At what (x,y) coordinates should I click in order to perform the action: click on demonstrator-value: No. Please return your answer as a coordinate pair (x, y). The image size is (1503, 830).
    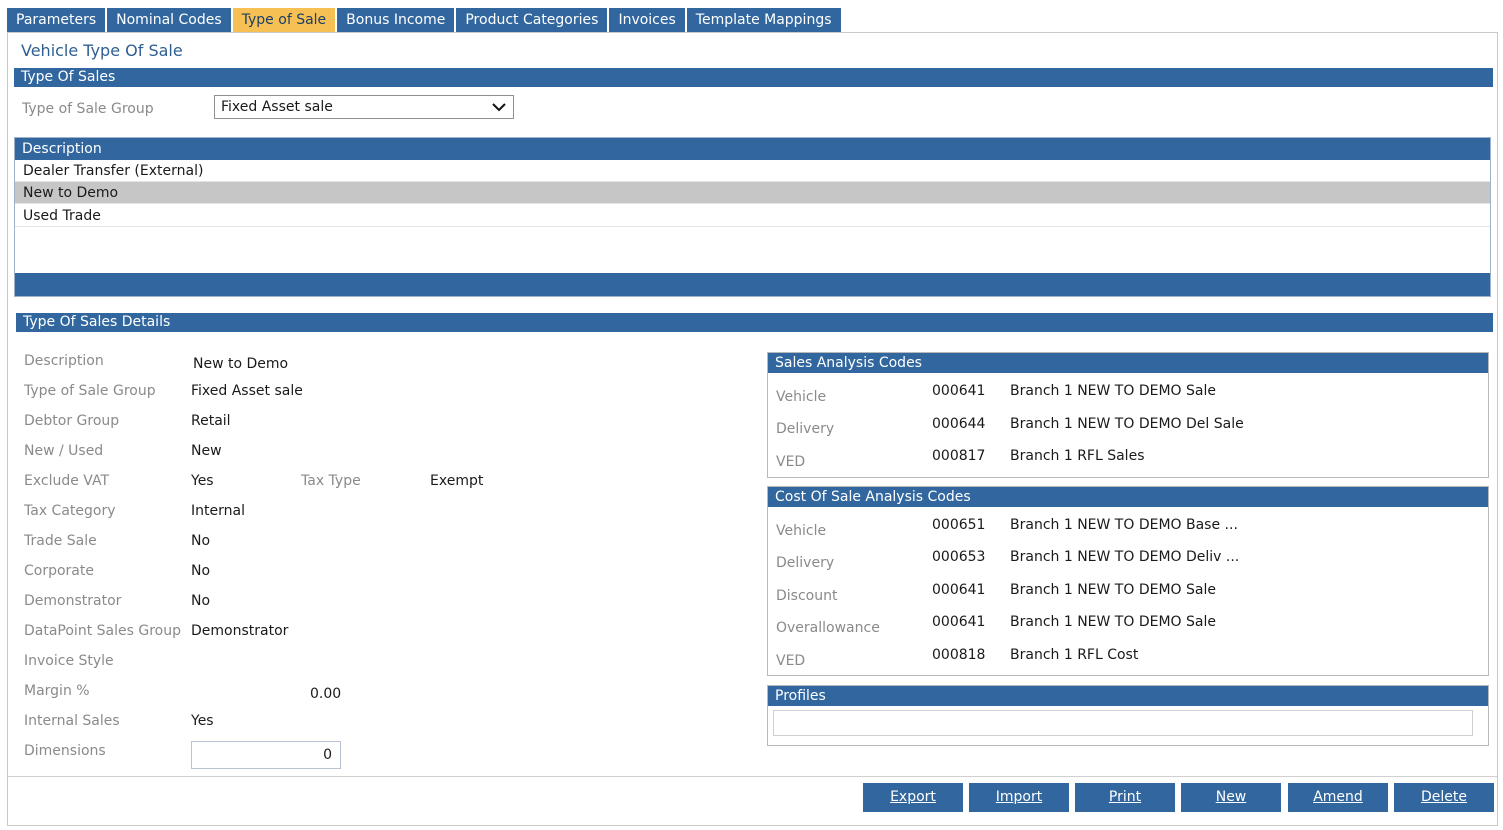
    Looking at the image, I should click on (201, 601).